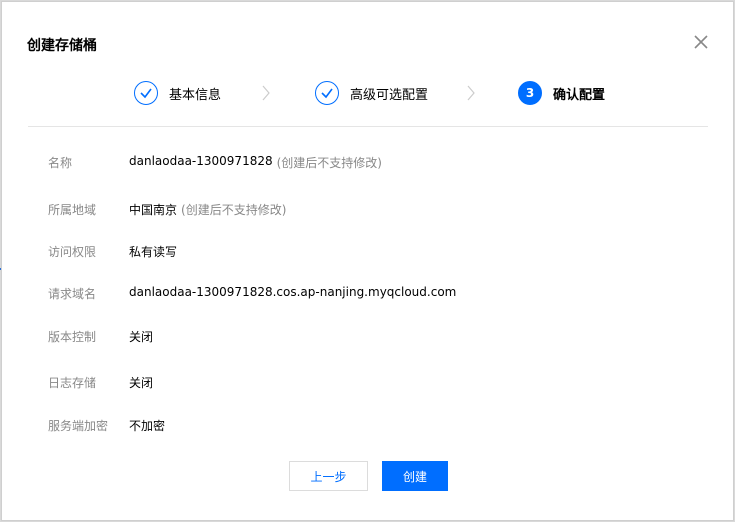 This screenshot has height=522, width=735. Describe the element at coordinates (72, 337) in the screenshot. I see `summary-label: 版本控制` at that location.